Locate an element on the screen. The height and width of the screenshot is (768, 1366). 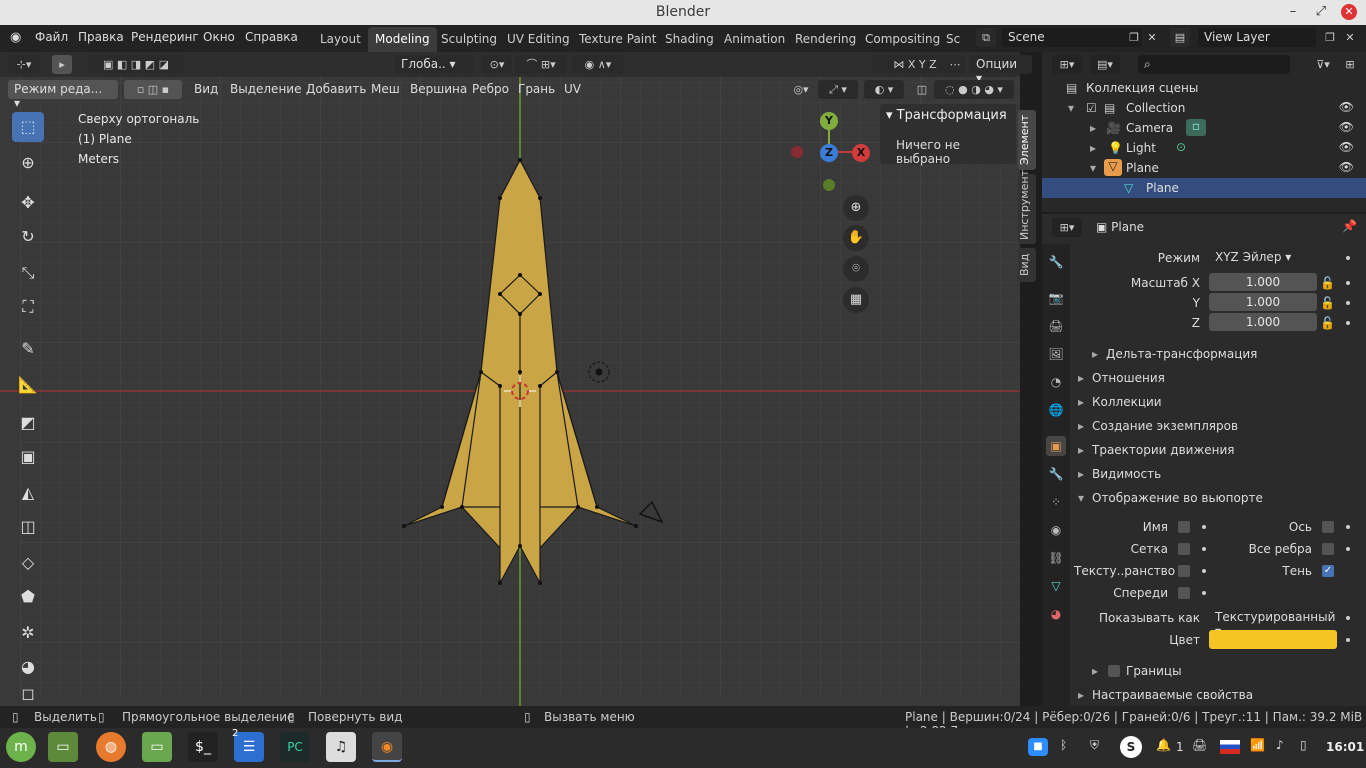
scale-z-field: 1.000 is located at coordinates (1263, 322).